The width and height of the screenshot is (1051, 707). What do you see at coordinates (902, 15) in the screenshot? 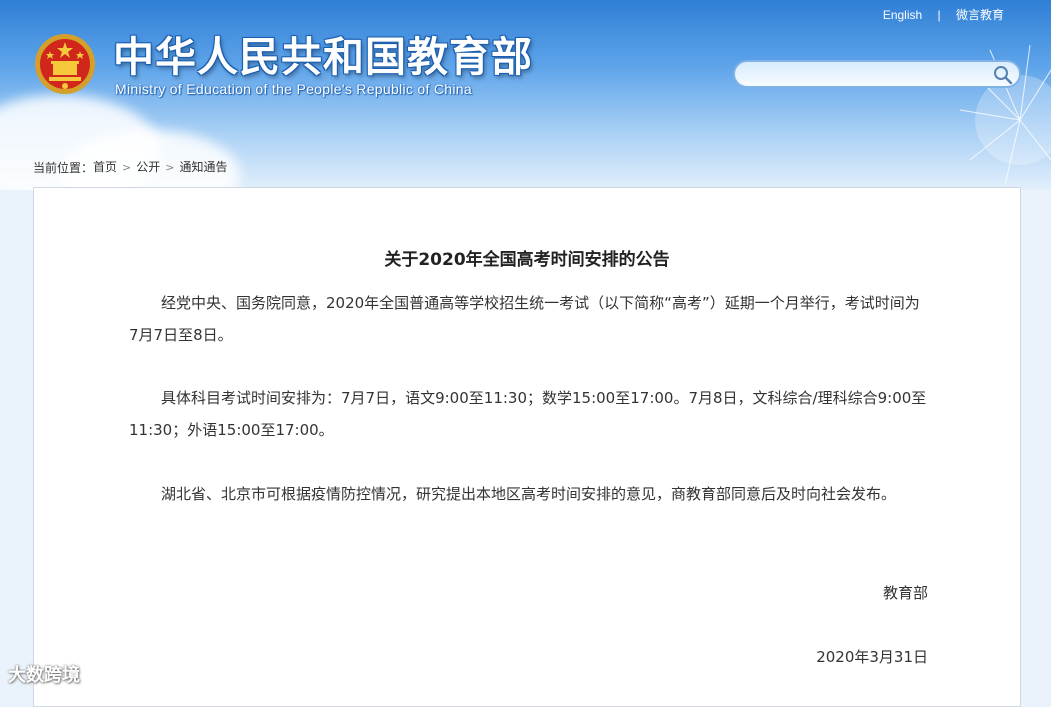
I see `english-link: English` at bounding box center [902, 15].